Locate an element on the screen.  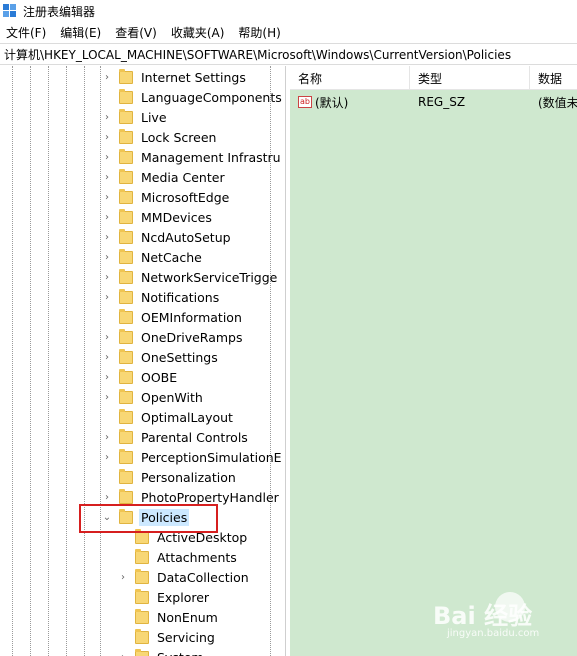
menu-view: 查看(V) is located at coordinates (136, 32).